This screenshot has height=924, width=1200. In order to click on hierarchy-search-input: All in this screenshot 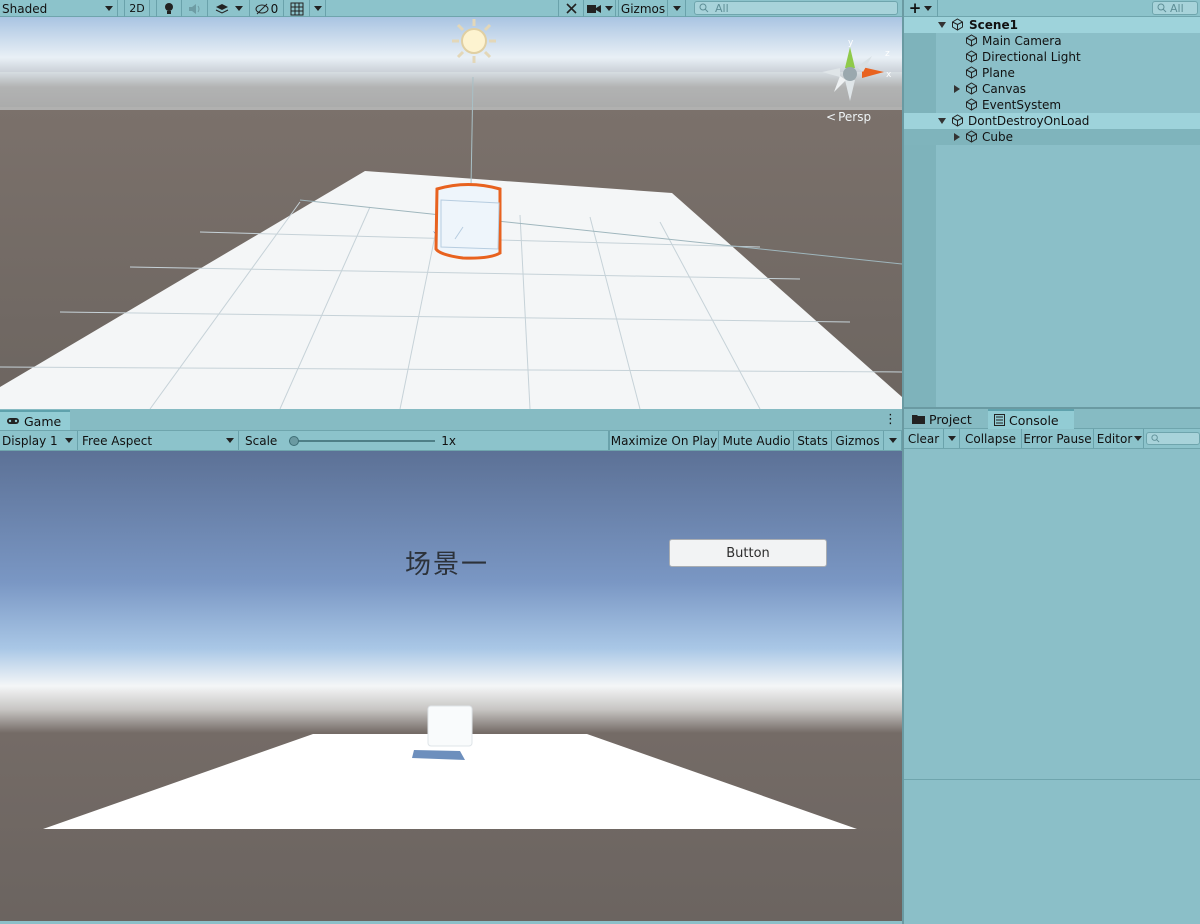, I will do `click(1175, 8)`.